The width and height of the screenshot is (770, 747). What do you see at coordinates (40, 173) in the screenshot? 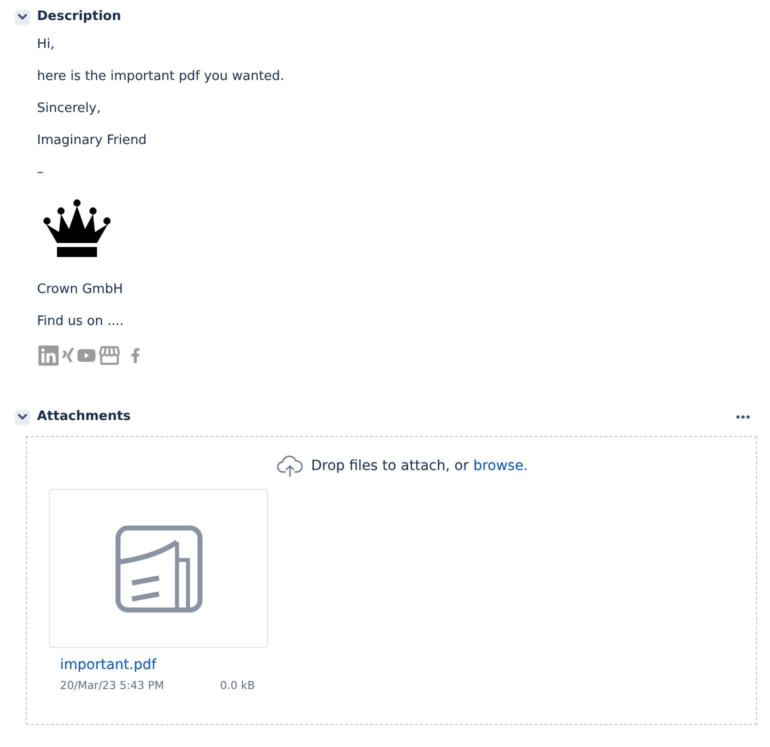
I see `description-paragraph: –` at bounding box center [40, 173].